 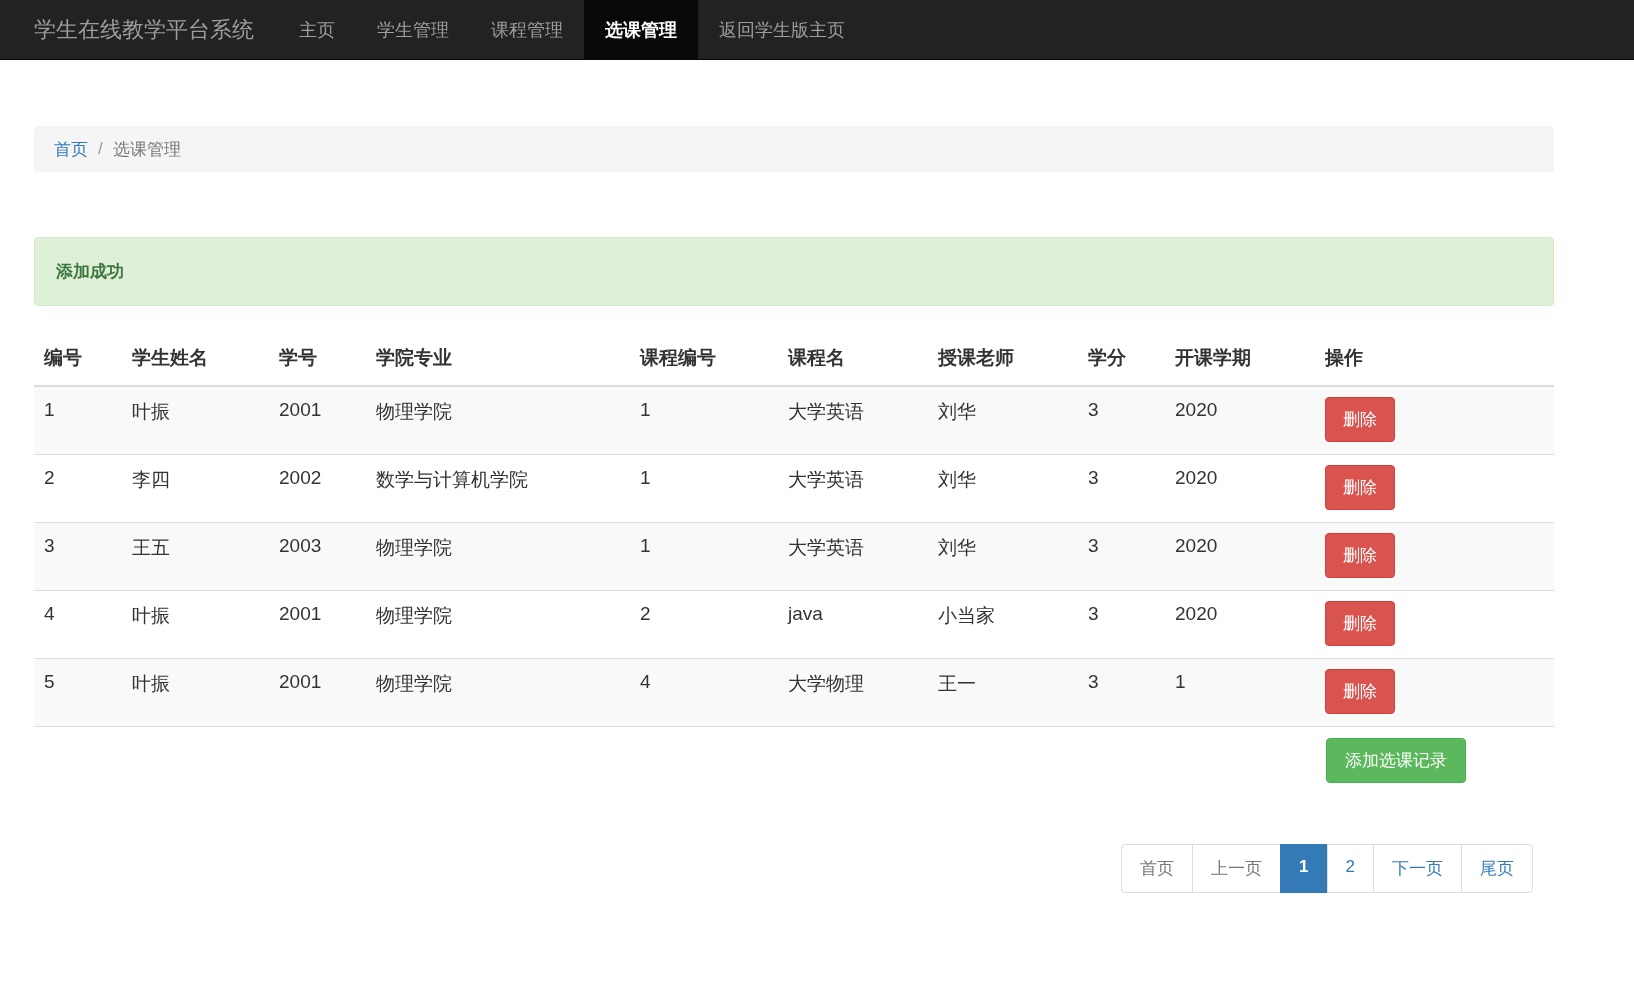 I want to click on table-cell: 2002, so click(x=317, y=488).